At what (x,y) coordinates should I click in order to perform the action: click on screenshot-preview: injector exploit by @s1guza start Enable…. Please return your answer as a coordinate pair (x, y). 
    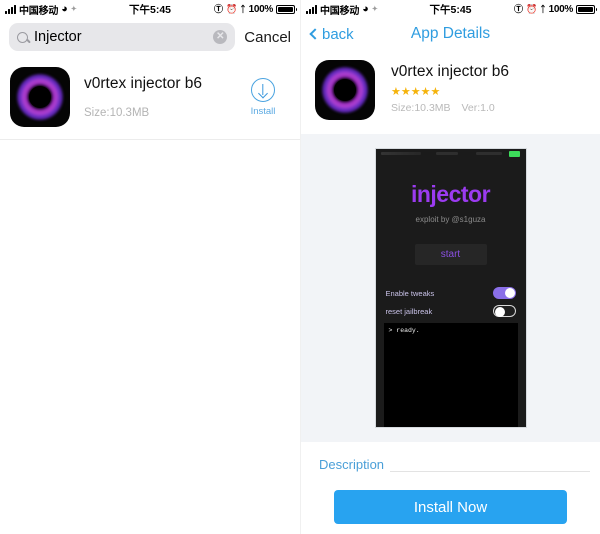
    Looking at the image, I should click on (450, 288).